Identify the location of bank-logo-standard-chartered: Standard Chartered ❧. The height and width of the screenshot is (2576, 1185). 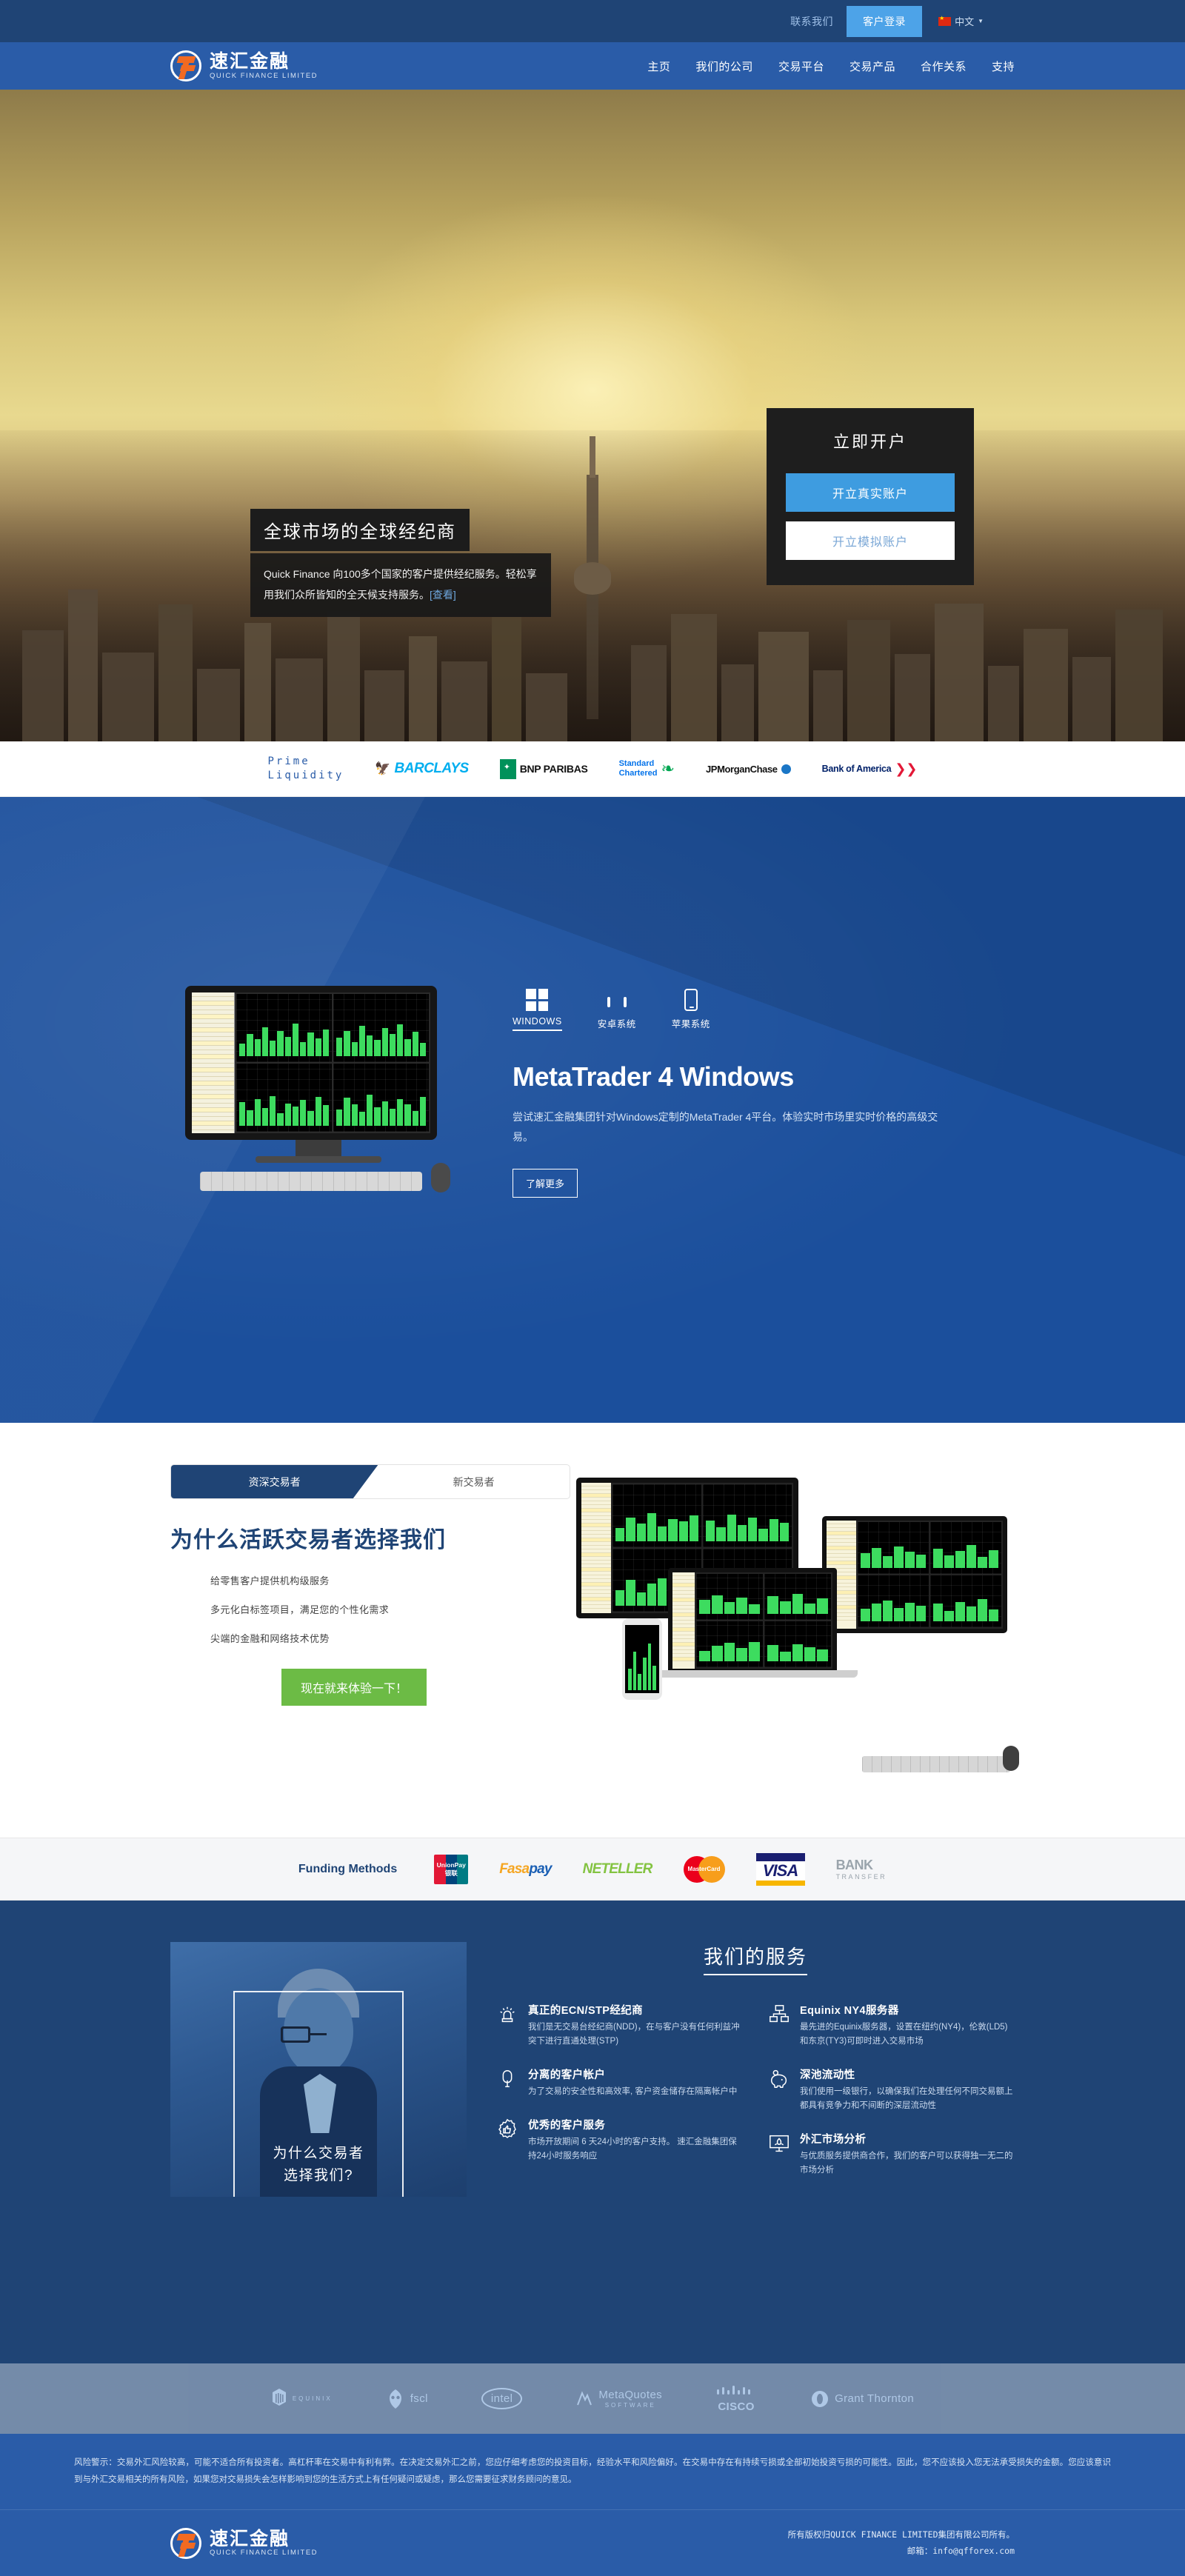
(647, 768).